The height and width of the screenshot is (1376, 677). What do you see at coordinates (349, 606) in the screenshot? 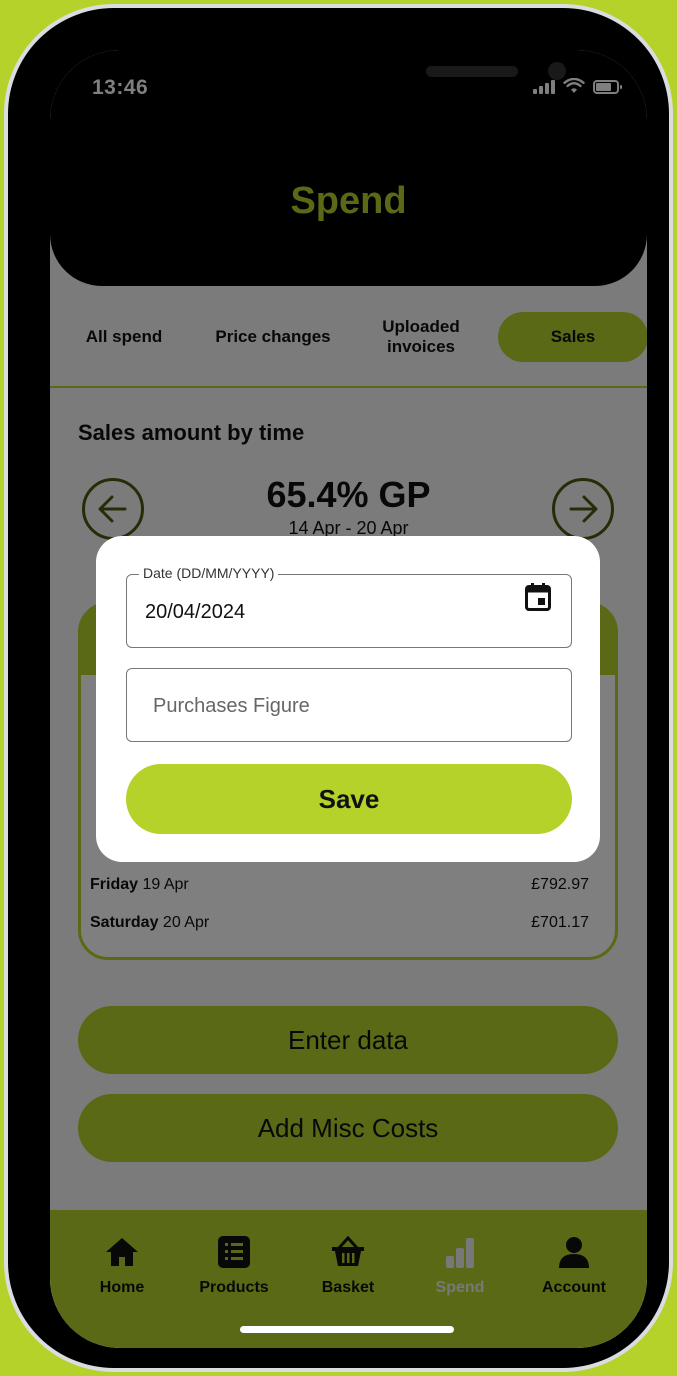
I see `date-field: Date (DD/MM/YYYY) 20/04/2024` at bounding box center [349, 606].